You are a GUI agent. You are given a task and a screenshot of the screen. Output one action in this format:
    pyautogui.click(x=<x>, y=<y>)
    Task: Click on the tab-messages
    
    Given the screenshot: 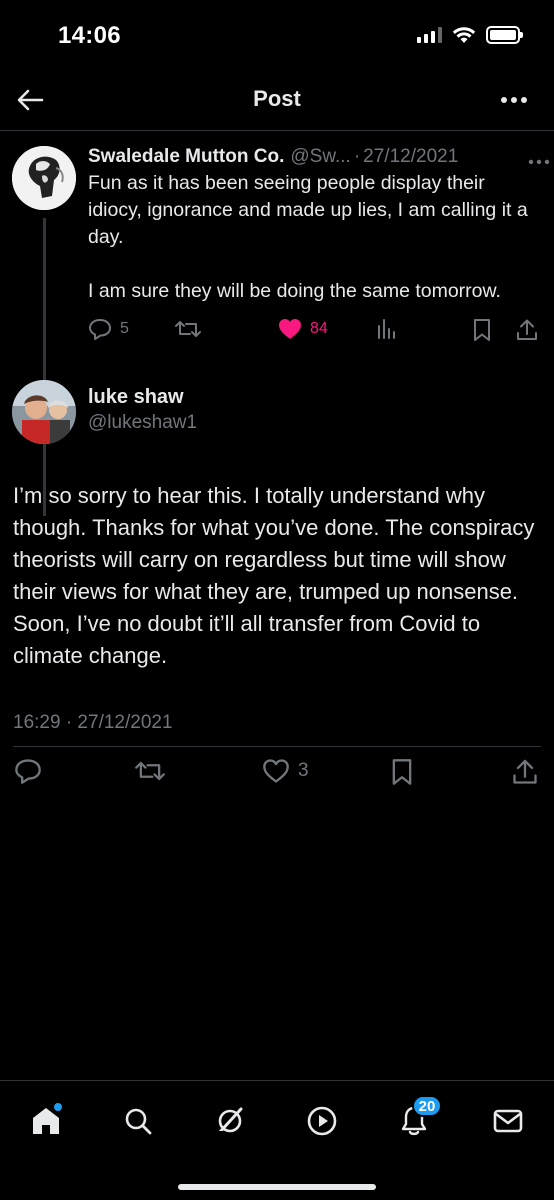 What is the action you would take?
    pyautogui.click(x=508, y=1121)
    